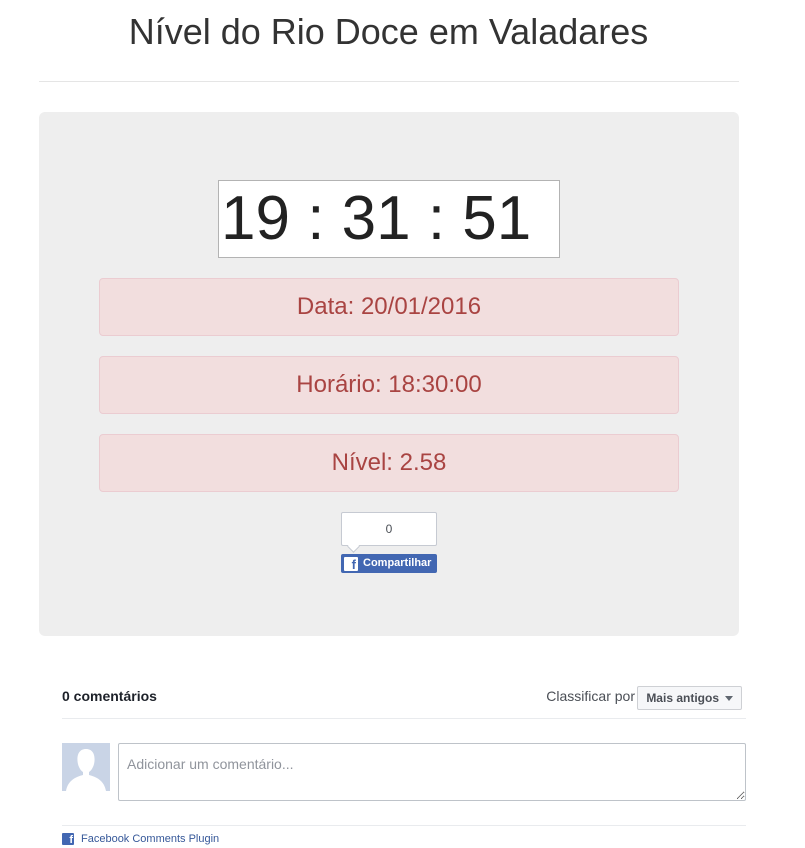  What do you see at coordinates (353, 546) in the screenshot?
I see `share-count-tail` at bounding box center [353, 546].